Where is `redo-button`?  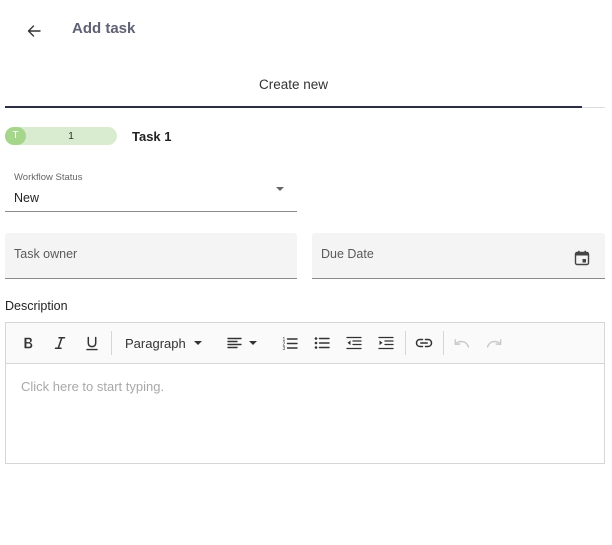 redo-button is located at coordinates (494, 343).